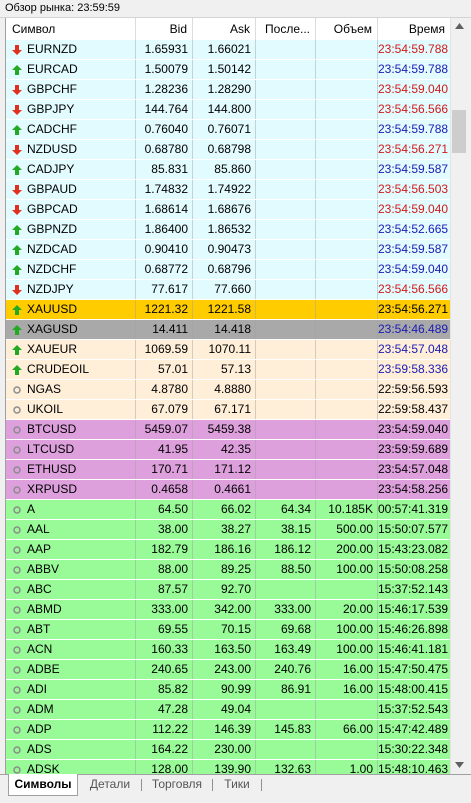  What do you see at coordinates (228, 290) in the screenshot?
I see `table-row: NZDJPY 77.617 77.660 23:54:56.566` at bounding box center [228, 290].